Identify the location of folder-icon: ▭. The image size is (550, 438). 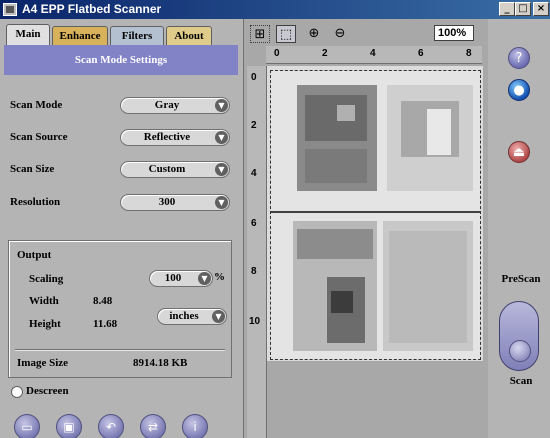
(27, 426).